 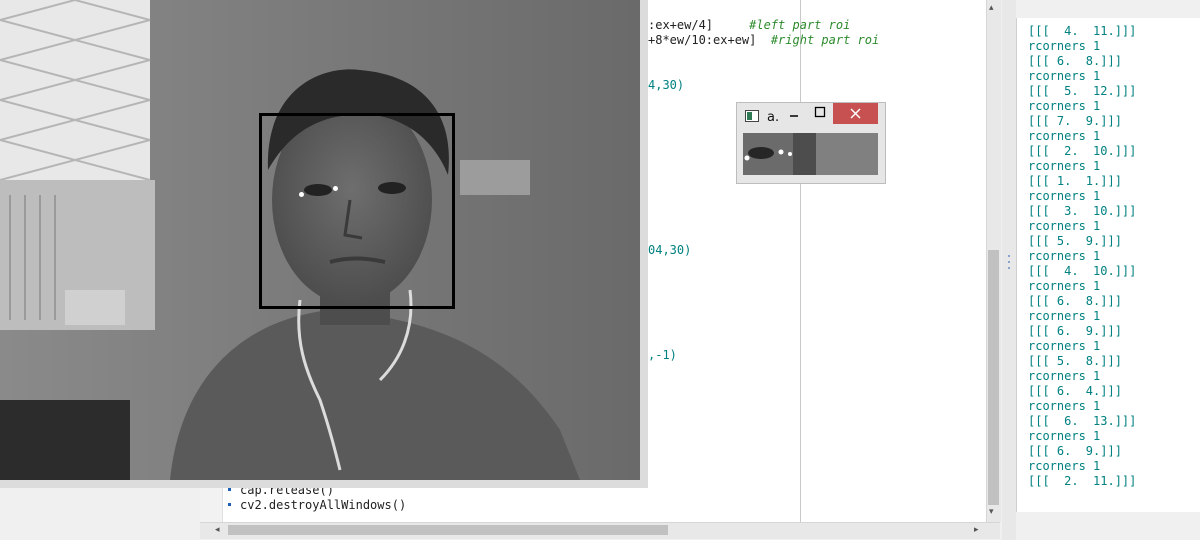 I want to click on close-button, so click(x=855, y=113).